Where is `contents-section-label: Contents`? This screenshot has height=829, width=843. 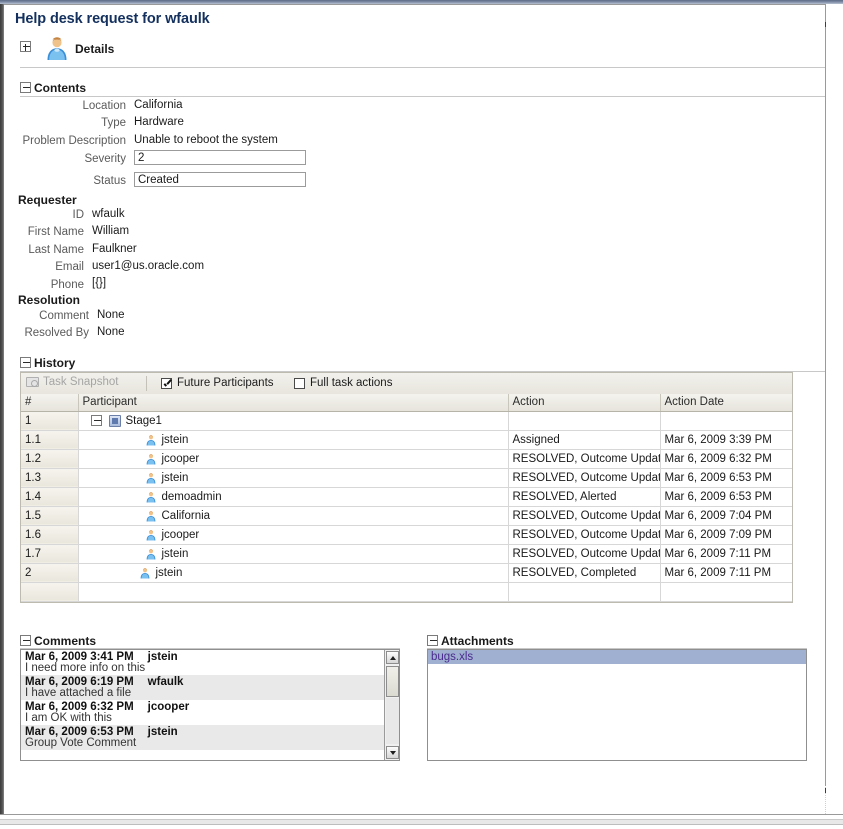 contents-section-label: Contents is located at coordinates (60, 88).